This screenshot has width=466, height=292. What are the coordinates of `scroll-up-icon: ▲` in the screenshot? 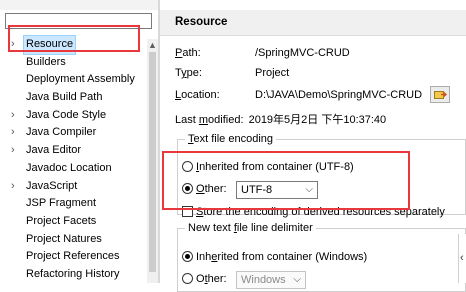 It's located at (152, 45).